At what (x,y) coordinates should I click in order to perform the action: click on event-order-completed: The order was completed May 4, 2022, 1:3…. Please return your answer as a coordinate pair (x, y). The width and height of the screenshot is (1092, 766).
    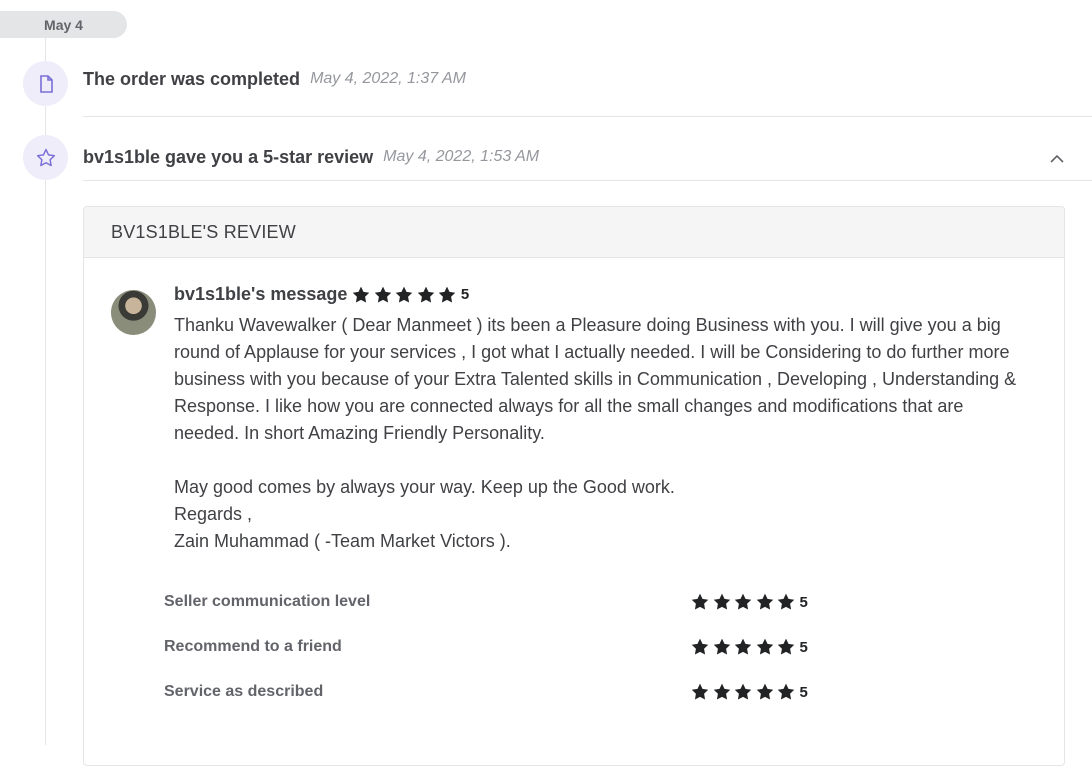
    Looking at the image, I should click on (587, 79).